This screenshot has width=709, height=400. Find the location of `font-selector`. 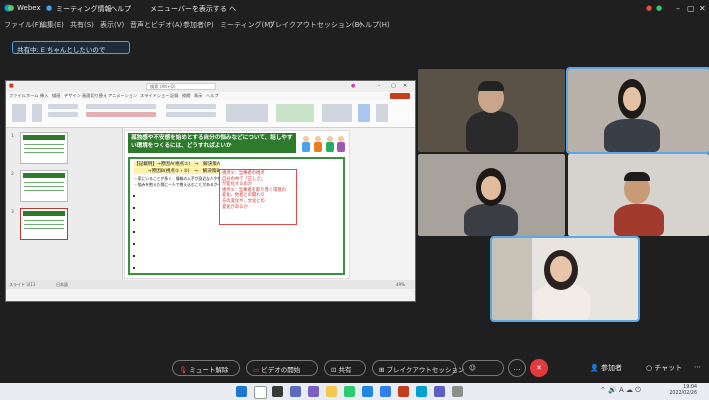

font-selector is located at coordinates (121, 106).